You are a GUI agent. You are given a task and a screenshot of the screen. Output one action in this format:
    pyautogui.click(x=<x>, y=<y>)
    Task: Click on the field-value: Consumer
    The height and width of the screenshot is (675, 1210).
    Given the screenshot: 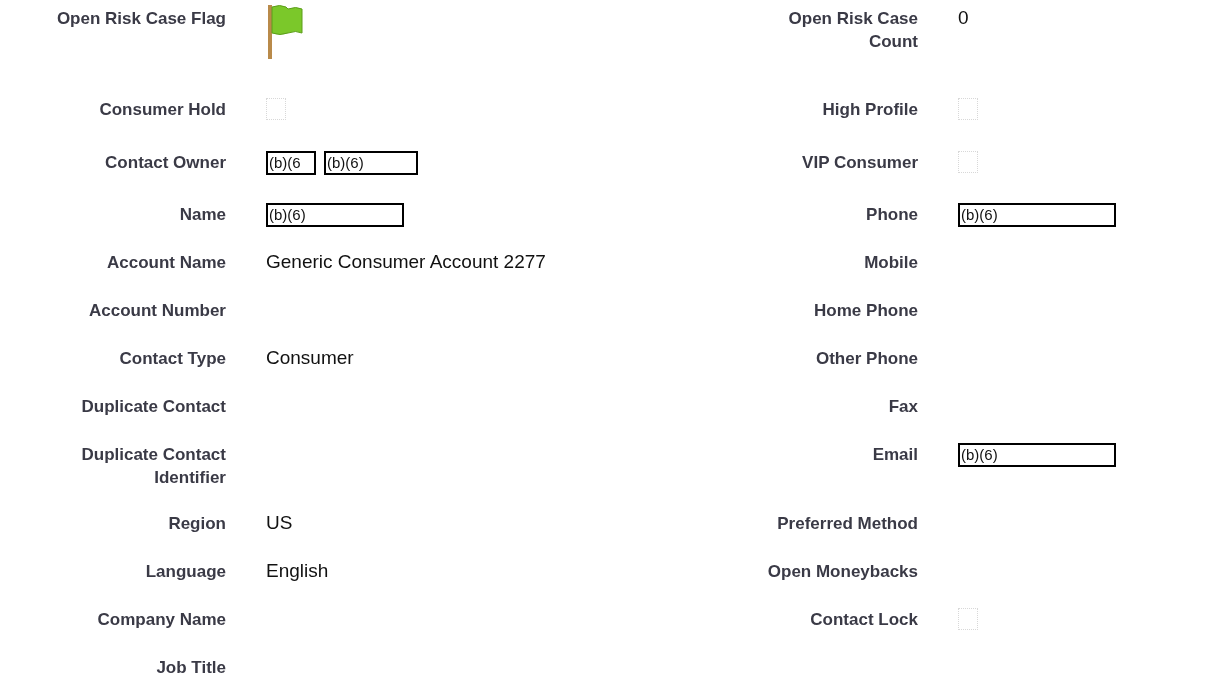 What is the action you would take?
    pyautogui.click(x=310, y=357)
    